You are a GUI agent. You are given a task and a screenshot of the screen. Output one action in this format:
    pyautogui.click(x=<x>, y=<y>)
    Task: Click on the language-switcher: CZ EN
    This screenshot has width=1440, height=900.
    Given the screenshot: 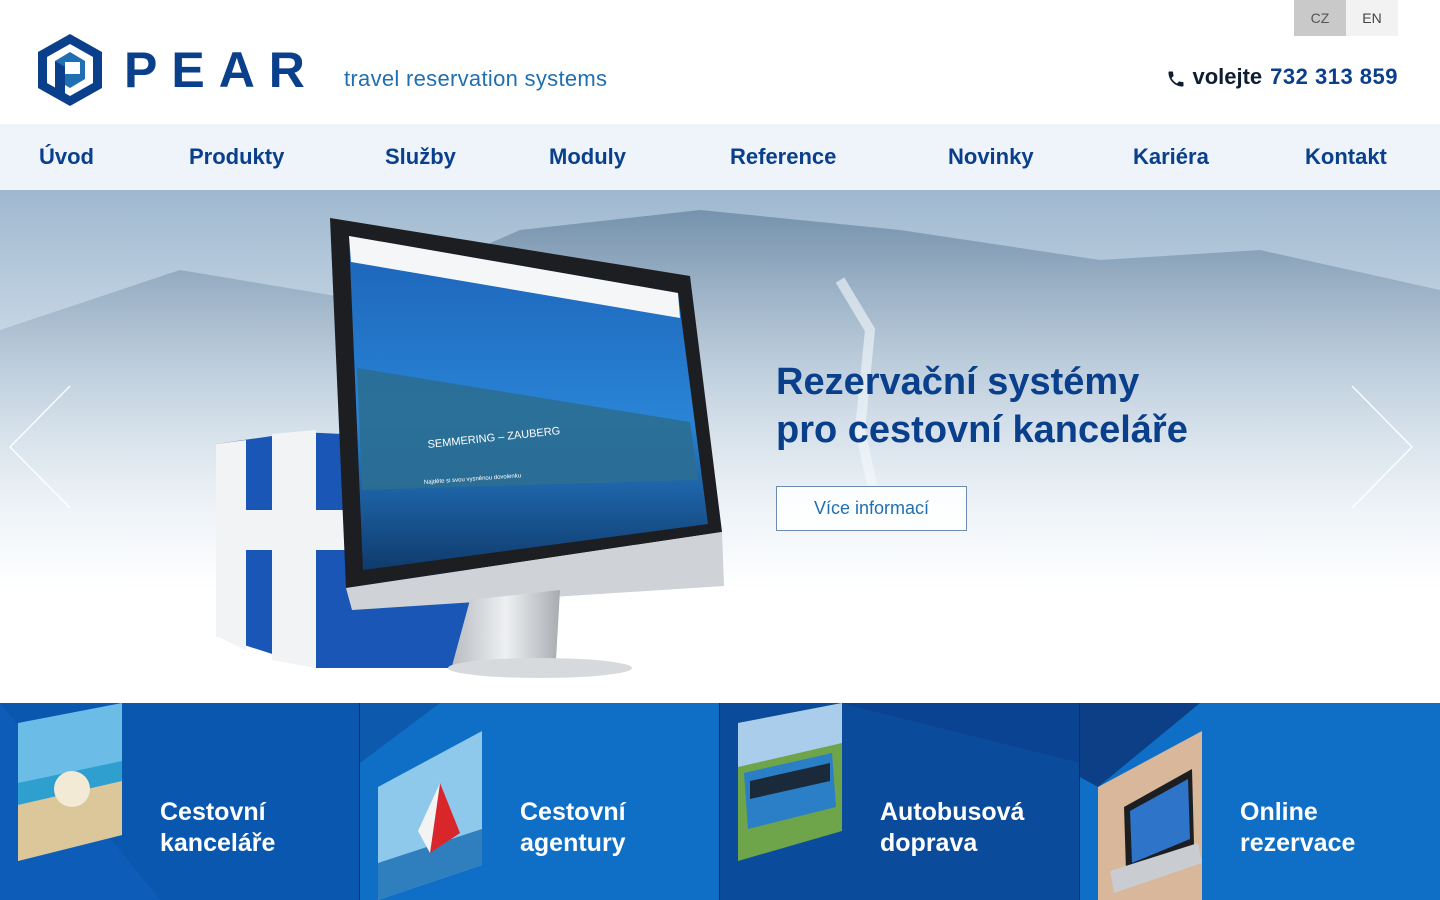 What is the action you would take?
    pyautogui.click(x=1346, y=18)
    